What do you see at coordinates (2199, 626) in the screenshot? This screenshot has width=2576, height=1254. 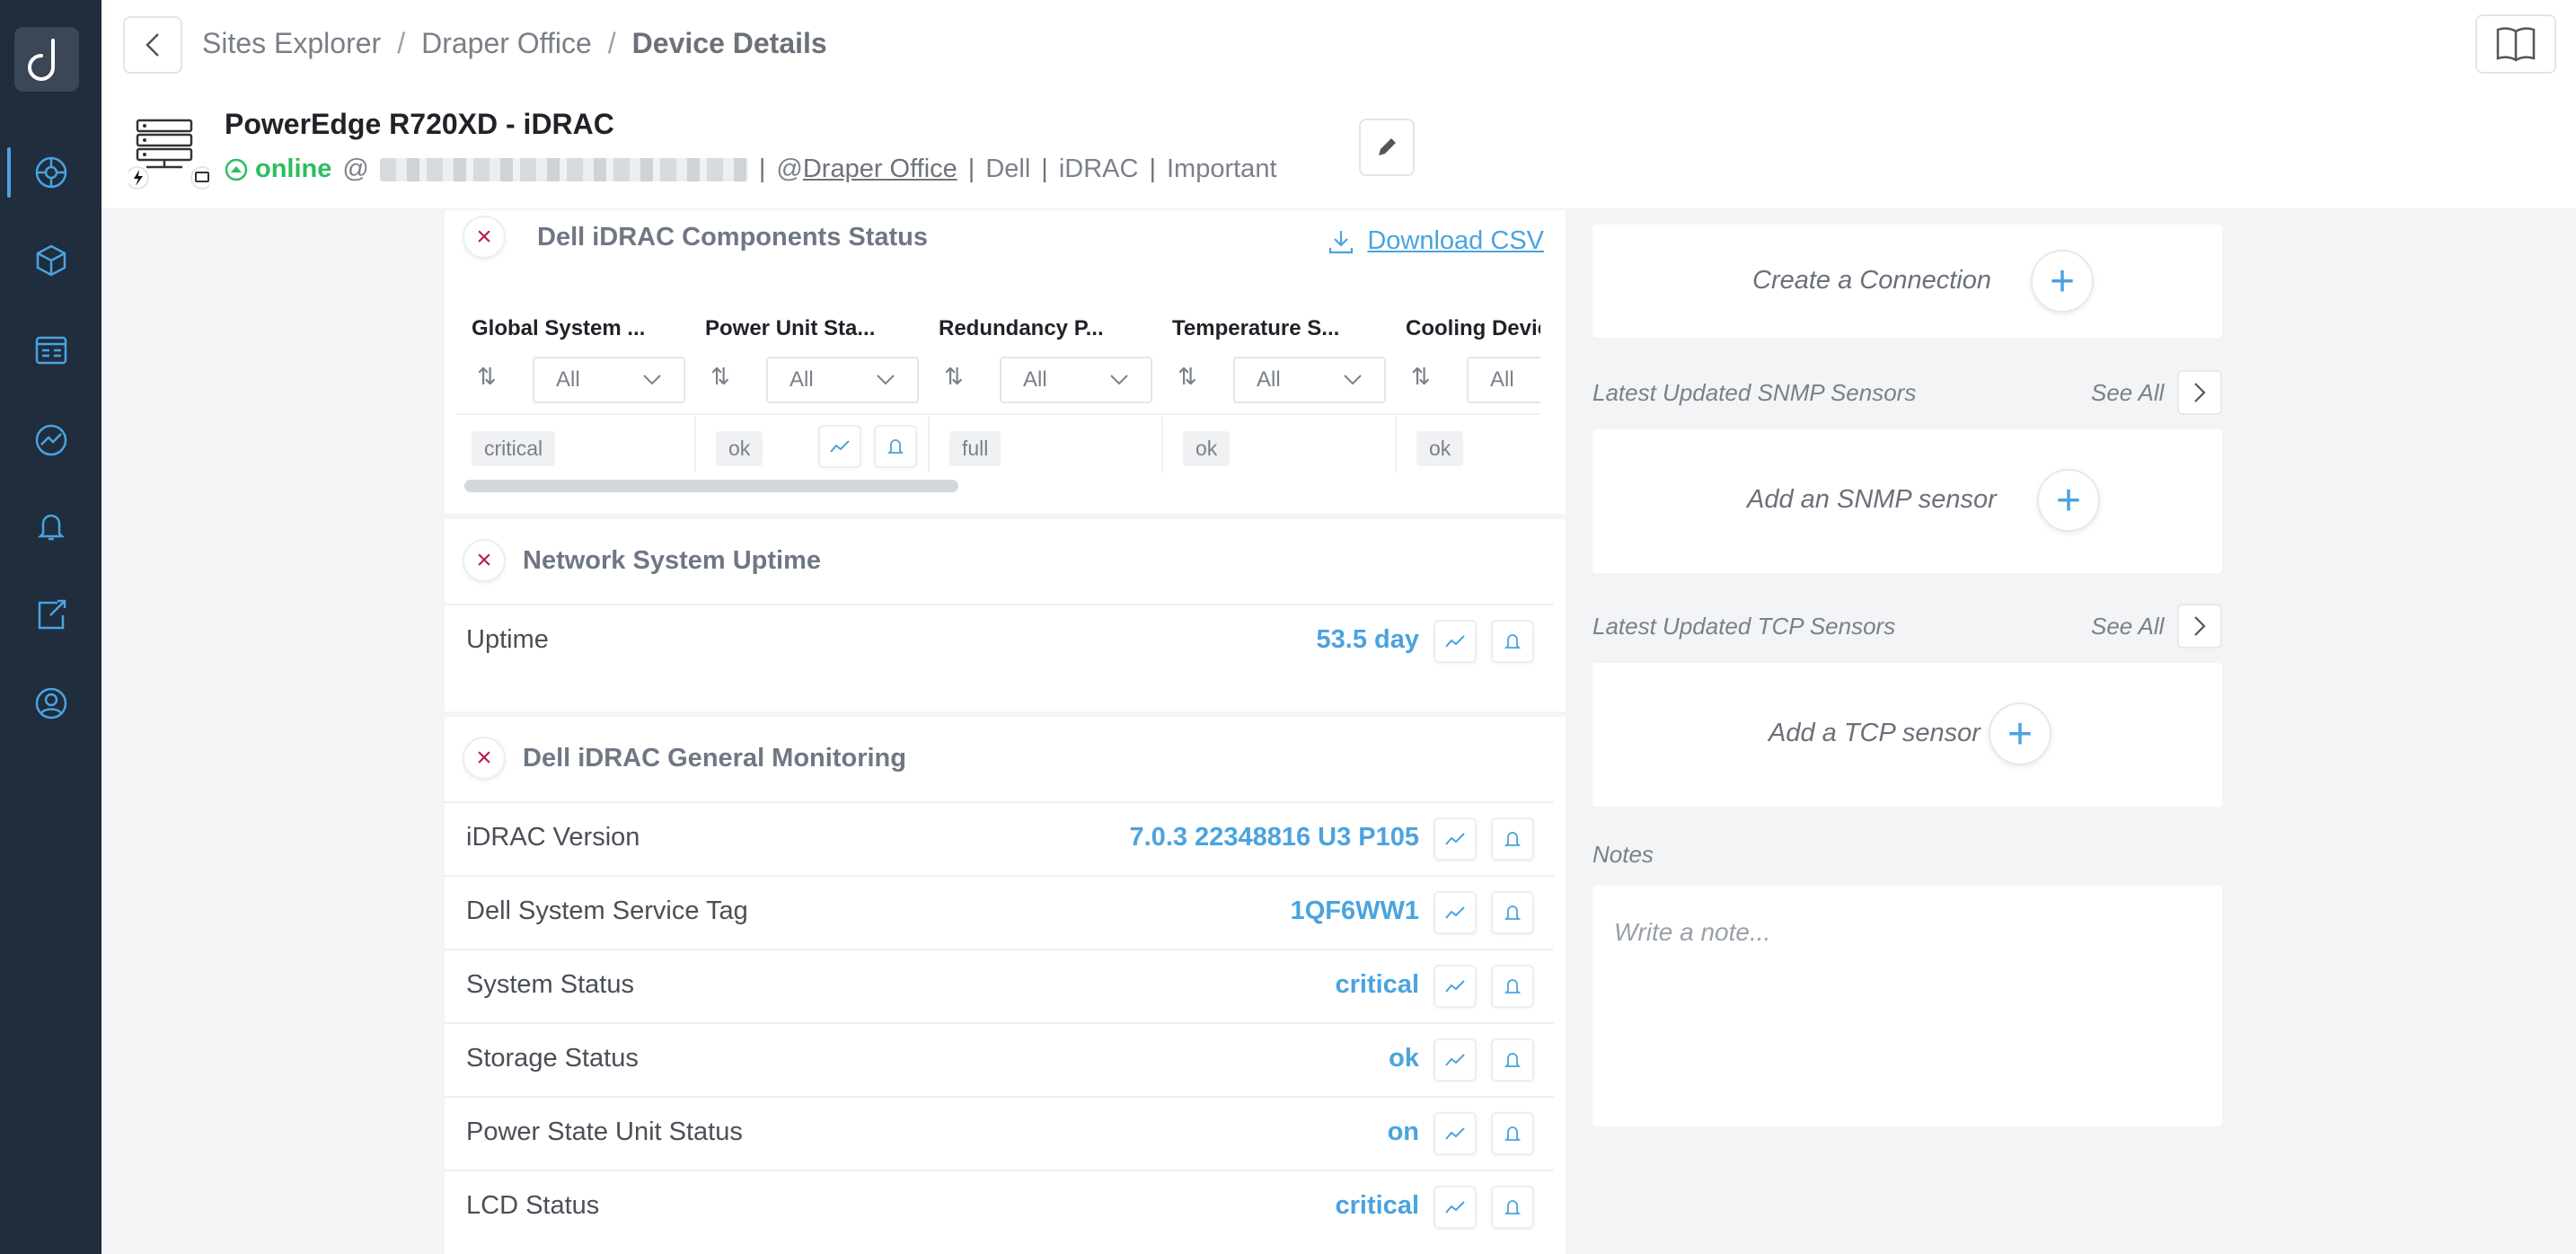 I see `tcp-see-all-button` at bounding box center [2199, 626].